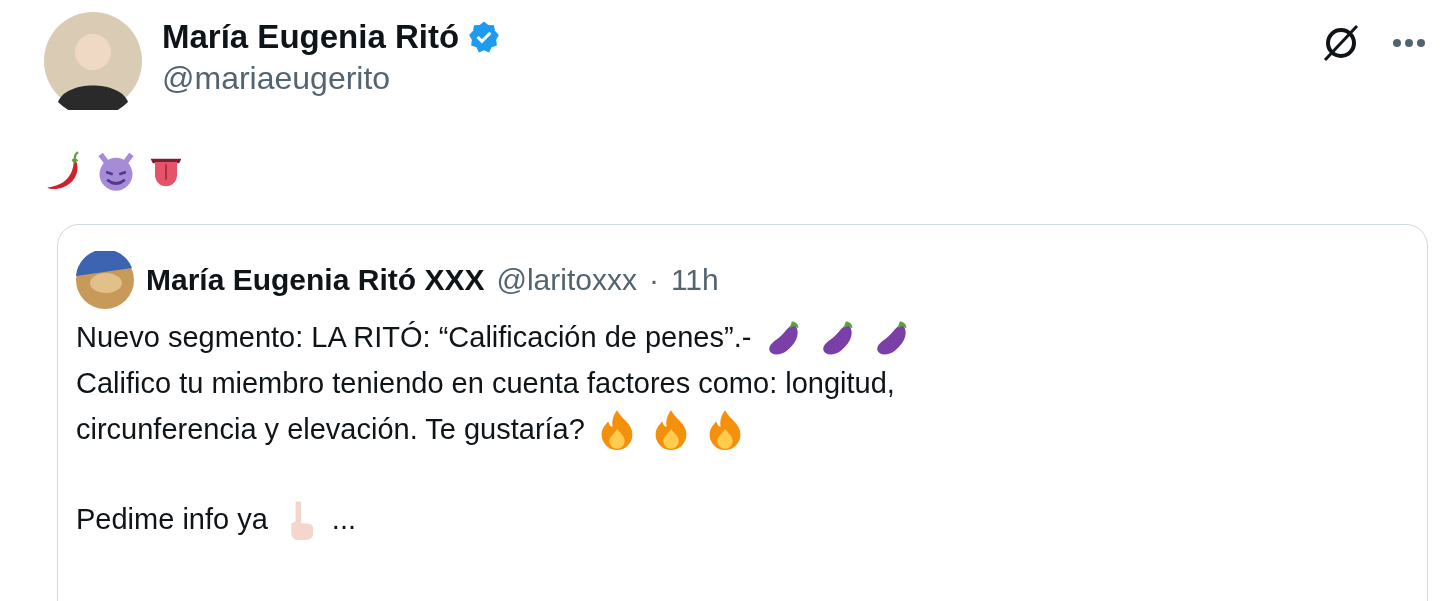  What do you see at coordinates (311, 37) in the screenshot?
I see `author-name: María Eugenia Ritó` at bounding box center [311, 37].